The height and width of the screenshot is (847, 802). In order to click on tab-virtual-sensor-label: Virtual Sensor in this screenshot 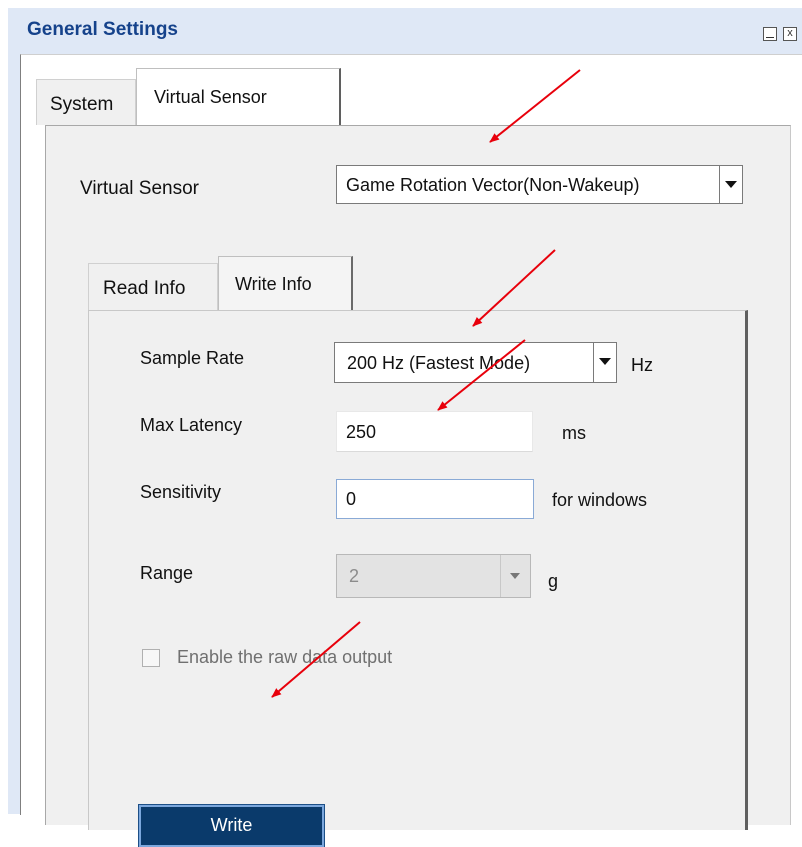, I will do `click(210, 97)`.